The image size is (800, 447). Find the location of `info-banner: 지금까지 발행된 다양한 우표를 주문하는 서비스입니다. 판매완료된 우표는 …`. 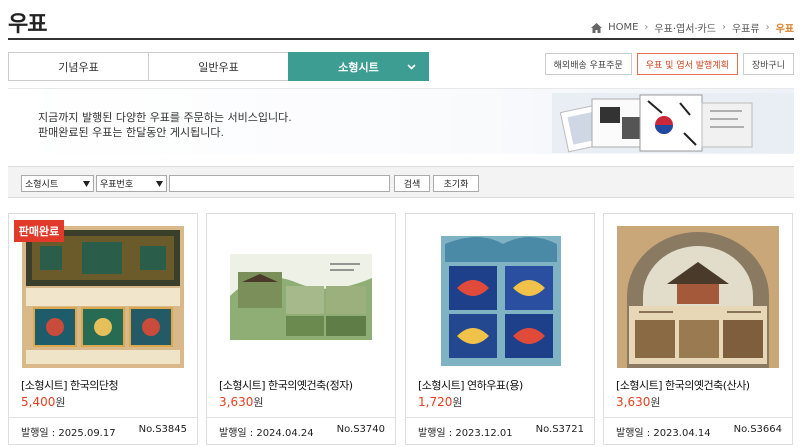

info-banner: 지금까지 발행된 다양한 우표를 주문하는 서비스입니다. 판매완료된 우표는 … is located at coordinates (401, 121).